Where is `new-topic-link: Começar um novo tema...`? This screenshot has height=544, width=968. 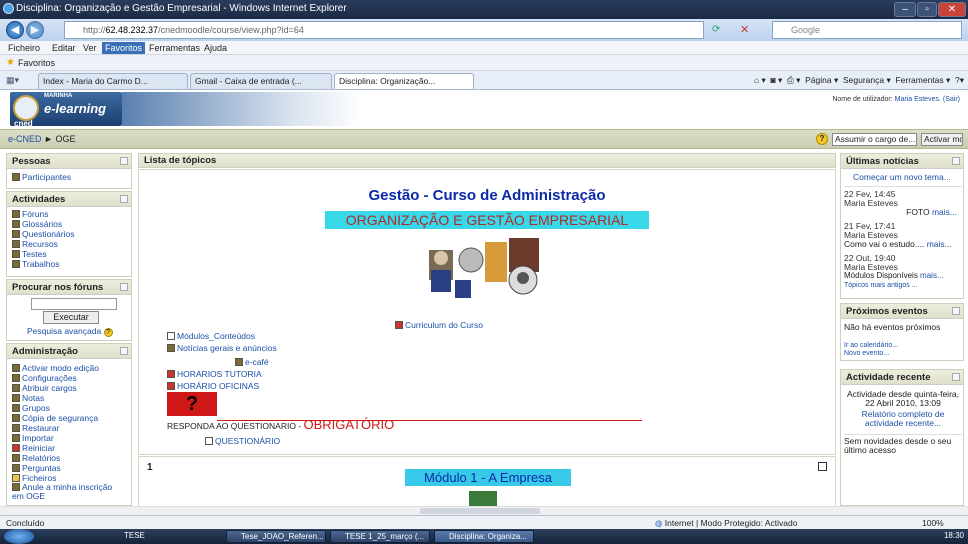 new-topic-link: Começar um novo tema... is located at coordinates (902, 177).